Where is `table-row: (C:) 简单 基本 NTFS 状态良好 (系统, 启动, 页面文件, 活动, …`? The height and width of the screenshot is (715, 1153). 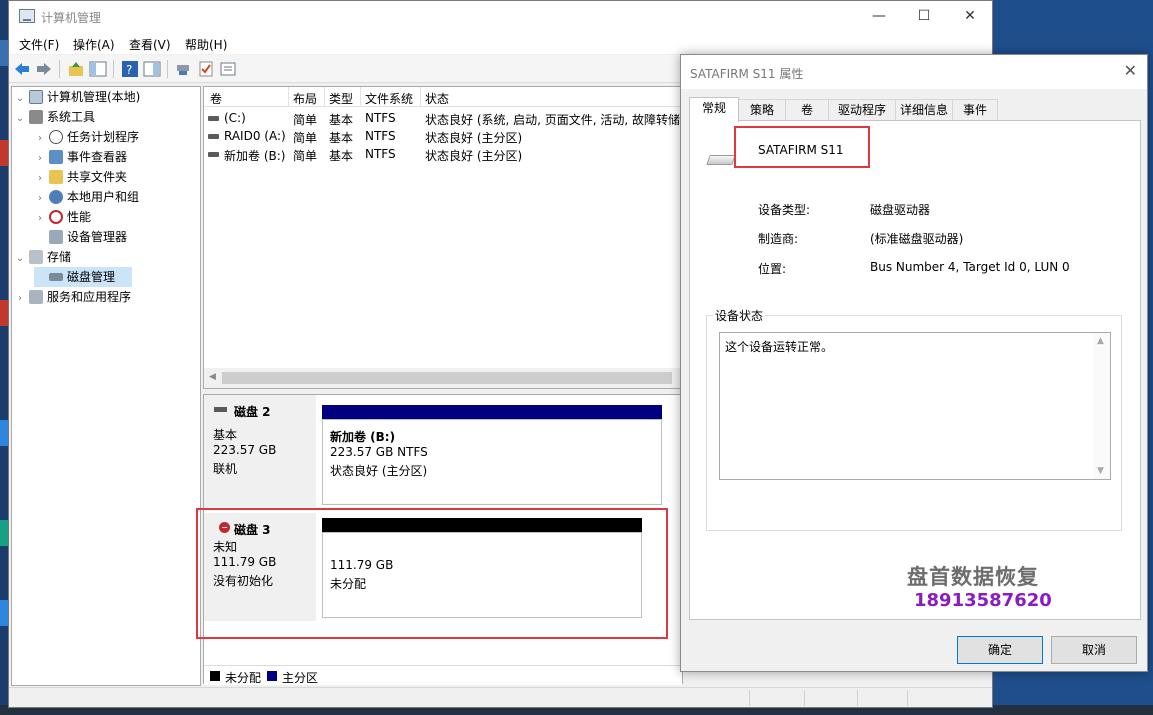 table-row: (C:) 简单 基本 NTFS 状态良好 (系统, 启动, 页面文件, 活动, … is located at coordinates (443, 118).